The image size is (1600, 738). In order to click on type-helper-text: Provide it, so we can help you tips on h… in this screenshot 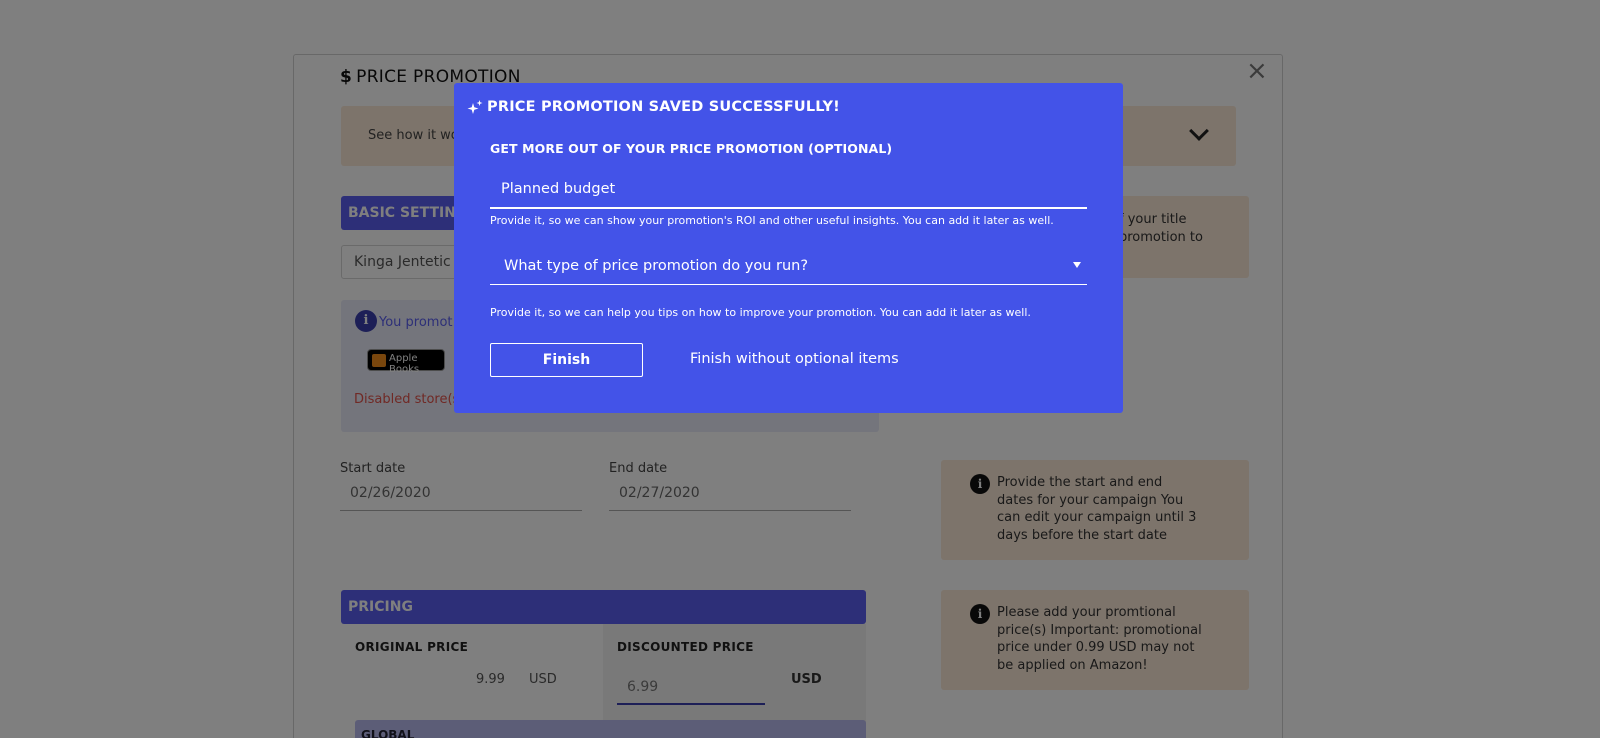, I will do `click(760, 312)`.